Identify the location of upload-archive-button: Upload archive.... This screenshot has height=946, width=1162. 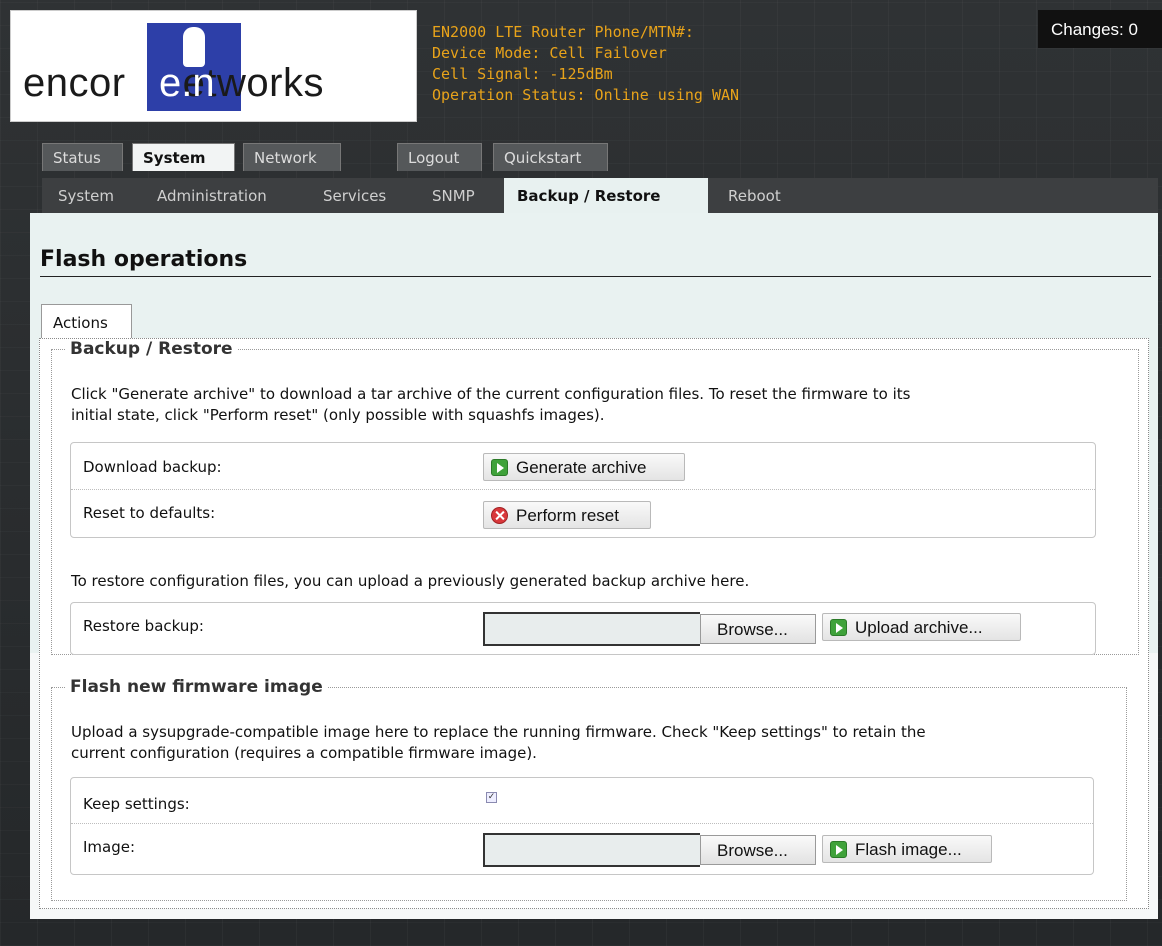
(921, 627).